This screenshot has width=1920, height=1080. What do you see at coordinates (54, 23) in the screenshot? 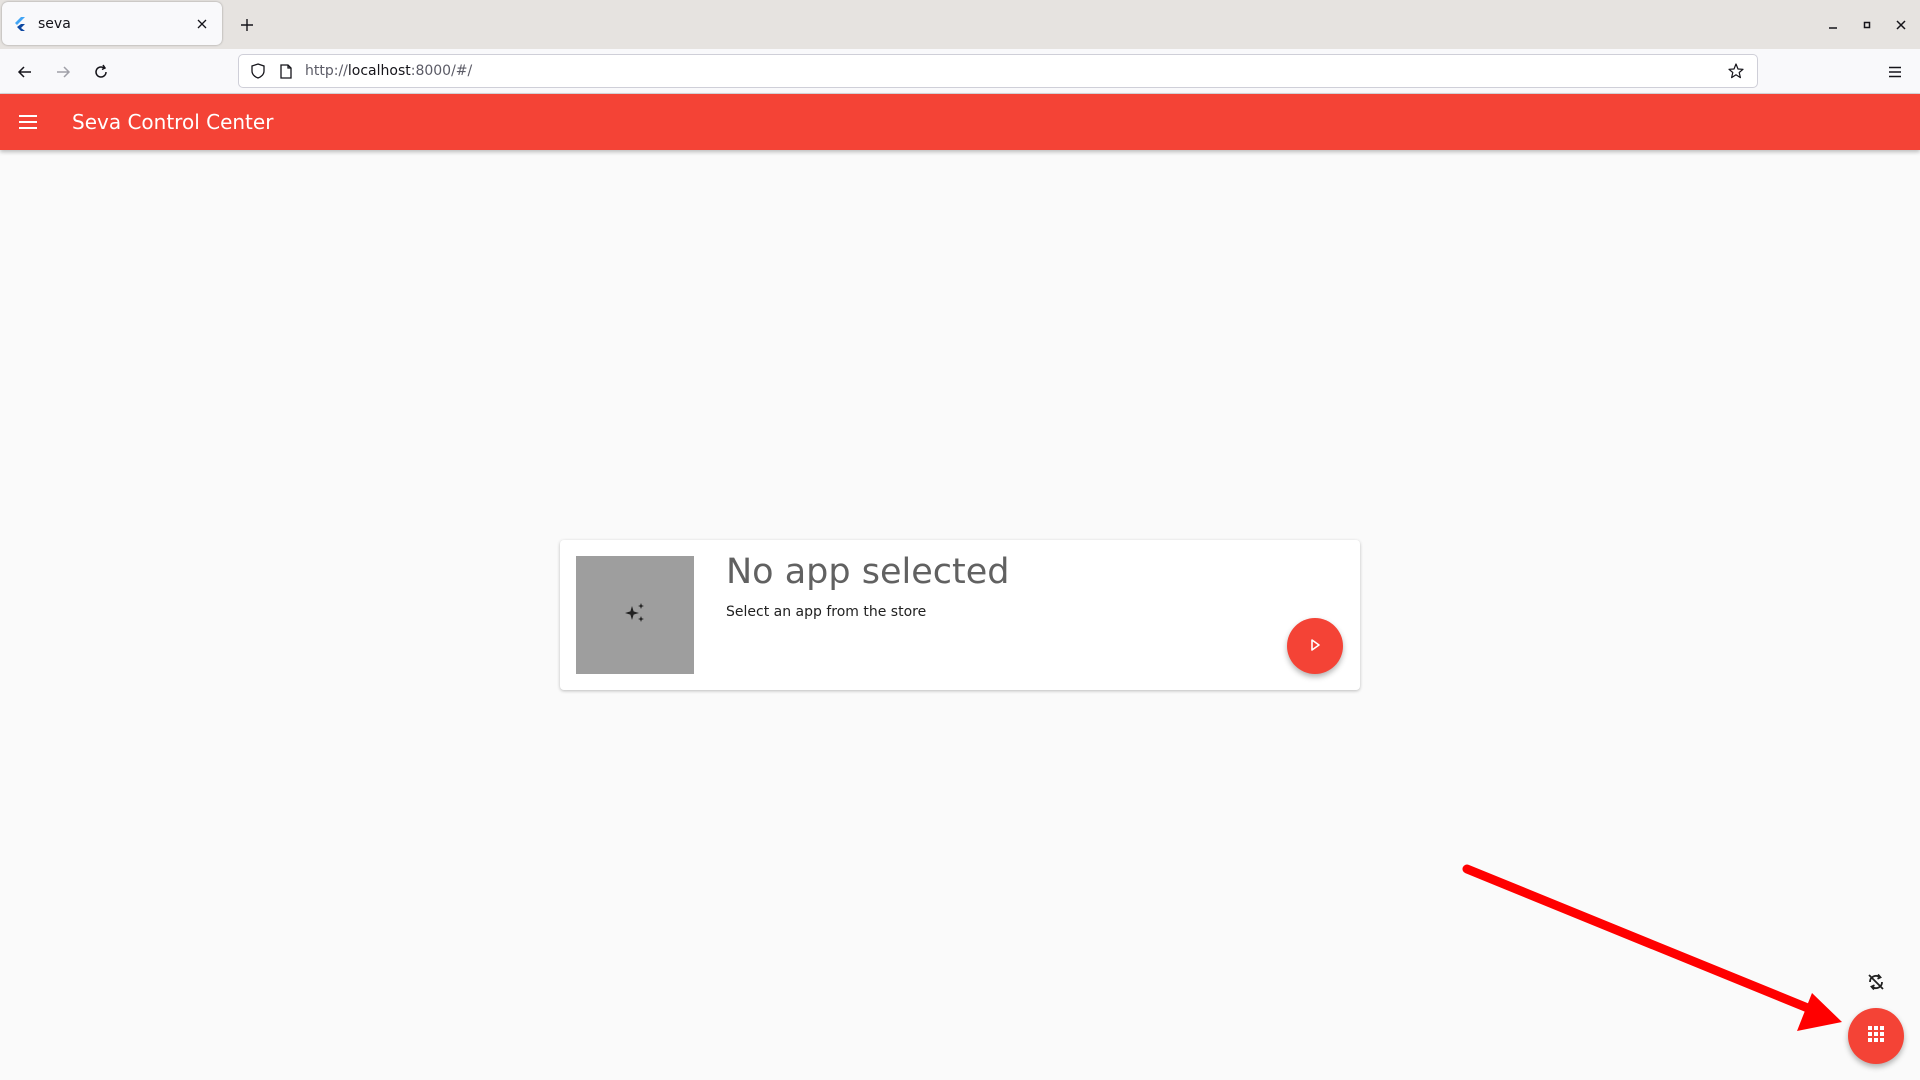
I see `tab-title: seva` at bounding box center [54, 23].